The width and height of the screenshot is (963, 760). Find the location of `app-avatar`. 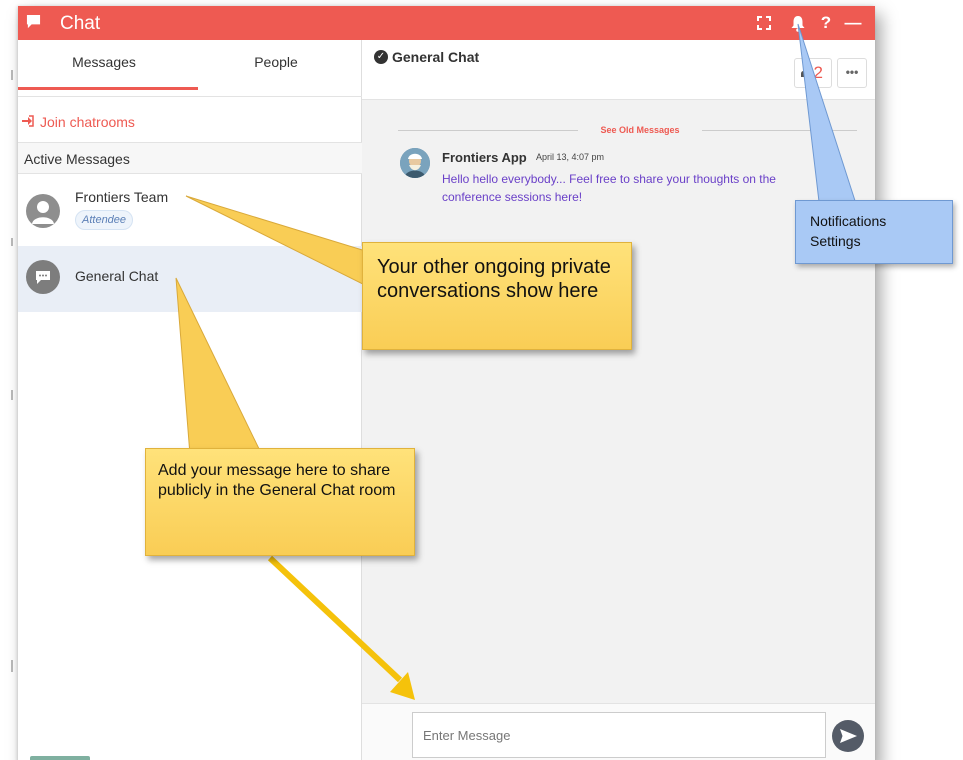

app-avatar is located at coordinates (415, 163).